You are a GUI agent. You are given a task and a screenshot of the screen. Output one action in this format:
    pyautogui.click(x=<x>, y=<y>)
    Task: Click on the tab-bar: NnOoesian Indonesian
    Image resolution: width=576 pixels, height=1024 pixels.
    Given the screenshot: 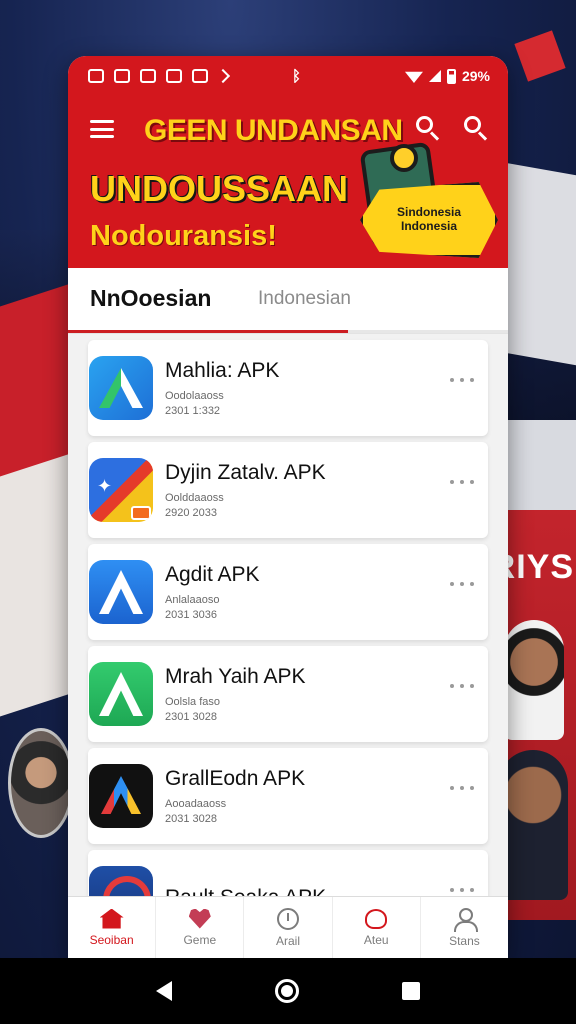 What is the action you would take?
    pyautogui.click(x=288, y=301)
    